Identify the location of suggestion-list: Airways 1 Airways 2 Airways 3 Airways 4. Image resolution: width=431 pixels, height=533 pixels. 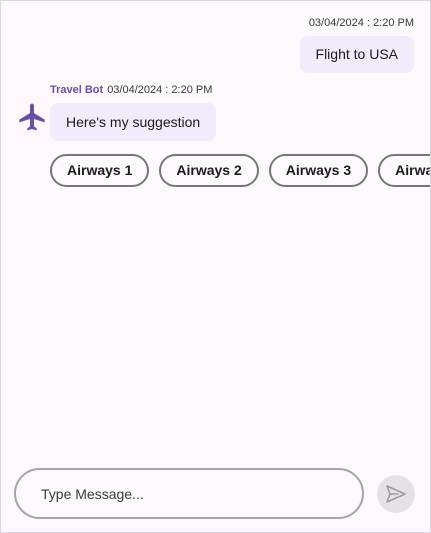
(240, 170).